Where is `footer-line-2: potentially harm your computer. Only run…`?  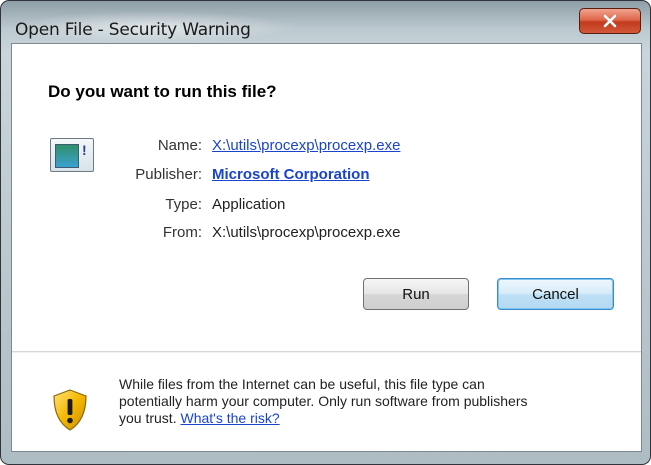 footer-line-2: potentially harm your computer. Only run… is located at coordinates (323, 401).